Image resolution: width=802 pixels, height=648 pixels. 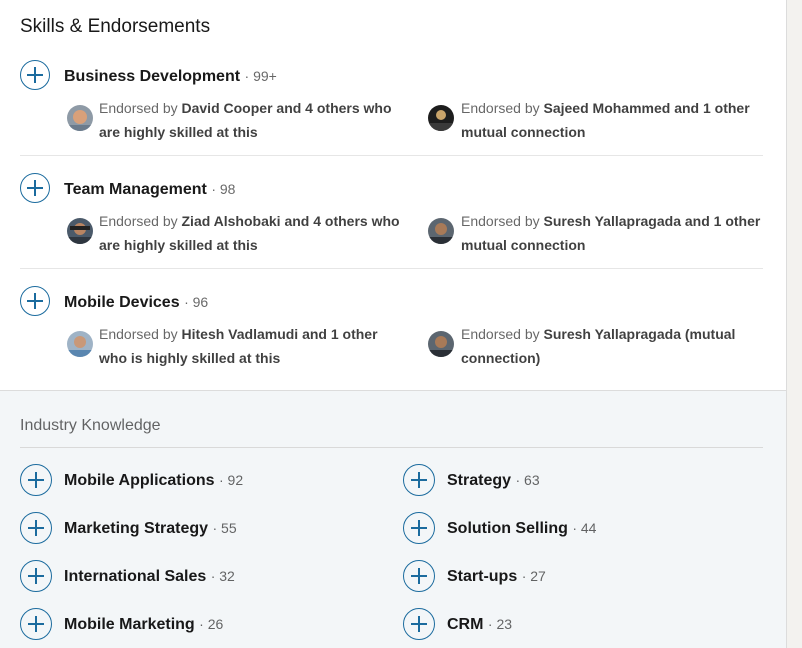 I want to click on skill-count: · 23, so click(x=500, y=624).